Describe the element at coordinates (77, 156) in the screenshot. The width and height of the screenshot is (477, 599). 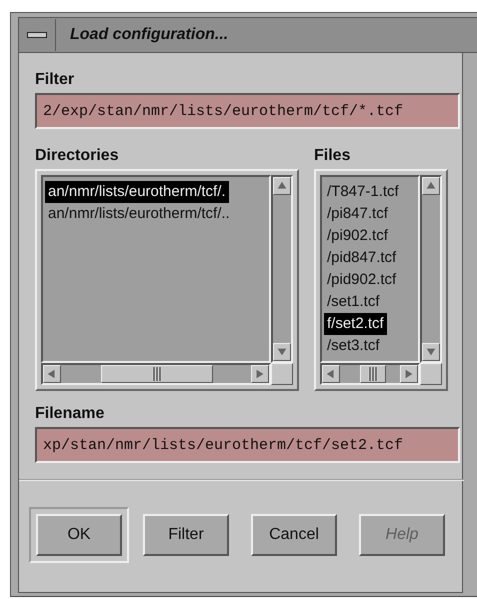
I see `directories-label: Directories` at that location.